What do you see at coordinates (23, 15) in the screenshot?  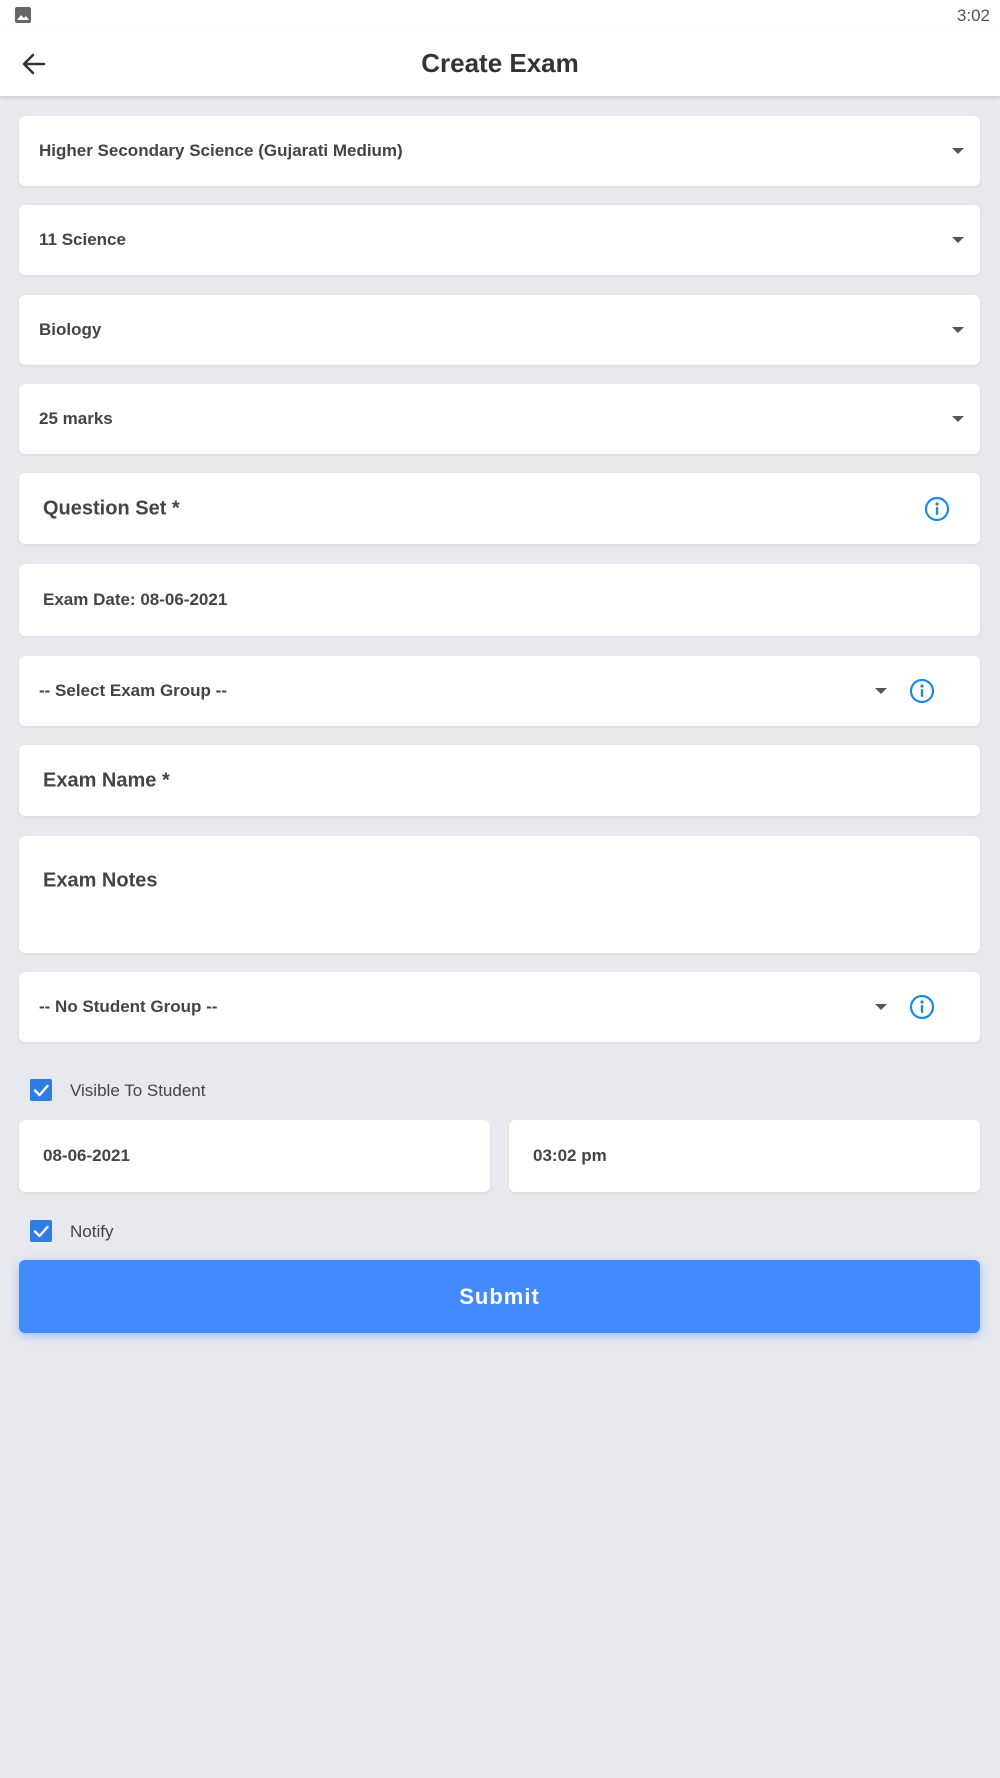 I see `image-icon` at bounding box center [23, 15].